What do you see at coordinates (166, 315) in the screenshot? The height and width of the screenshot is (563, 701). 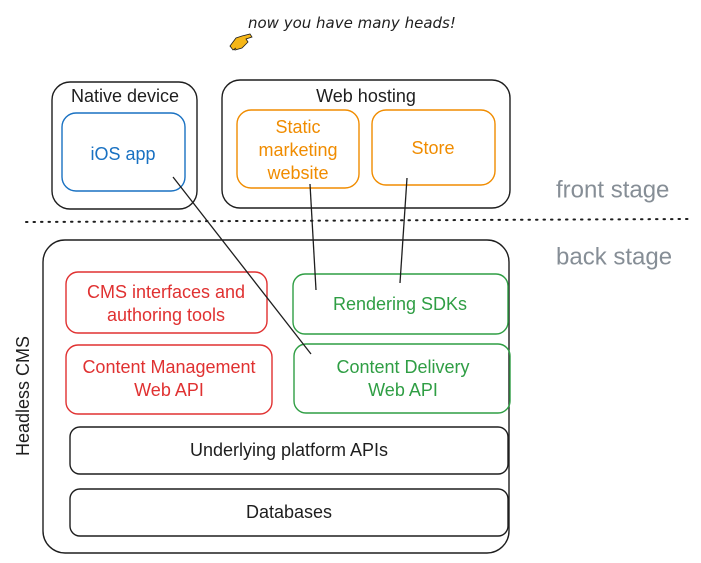 I see `cms-interfaces-label-line-2: authoring tools` at bounding box center [166, 315].